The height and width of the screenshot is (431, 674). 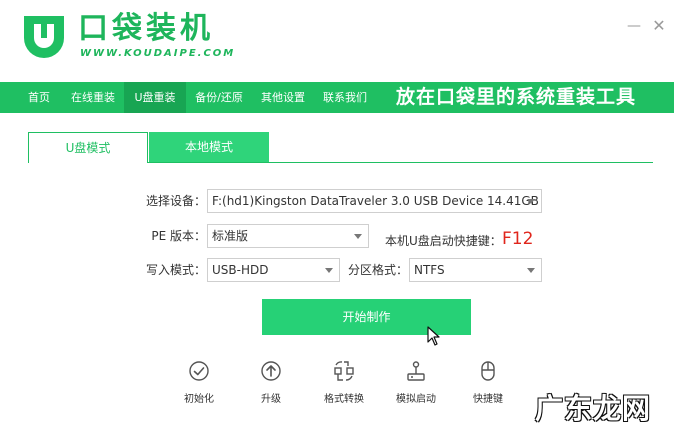 What do you see at coordinates (230, 236) in the screenshot?
I see `pe-version-value: 标准版` at bounding box center [230, 236].